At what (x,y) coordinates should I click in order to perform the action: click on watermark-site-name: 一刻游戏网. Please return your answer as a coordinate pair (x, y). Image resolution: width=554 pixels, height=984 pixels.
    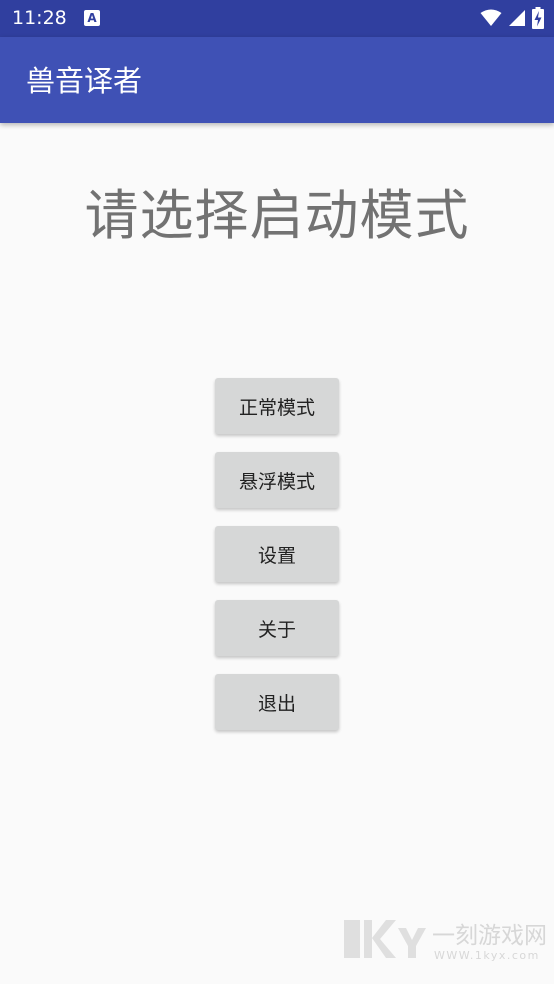
    Looking at the image, I should click on (489, 936).